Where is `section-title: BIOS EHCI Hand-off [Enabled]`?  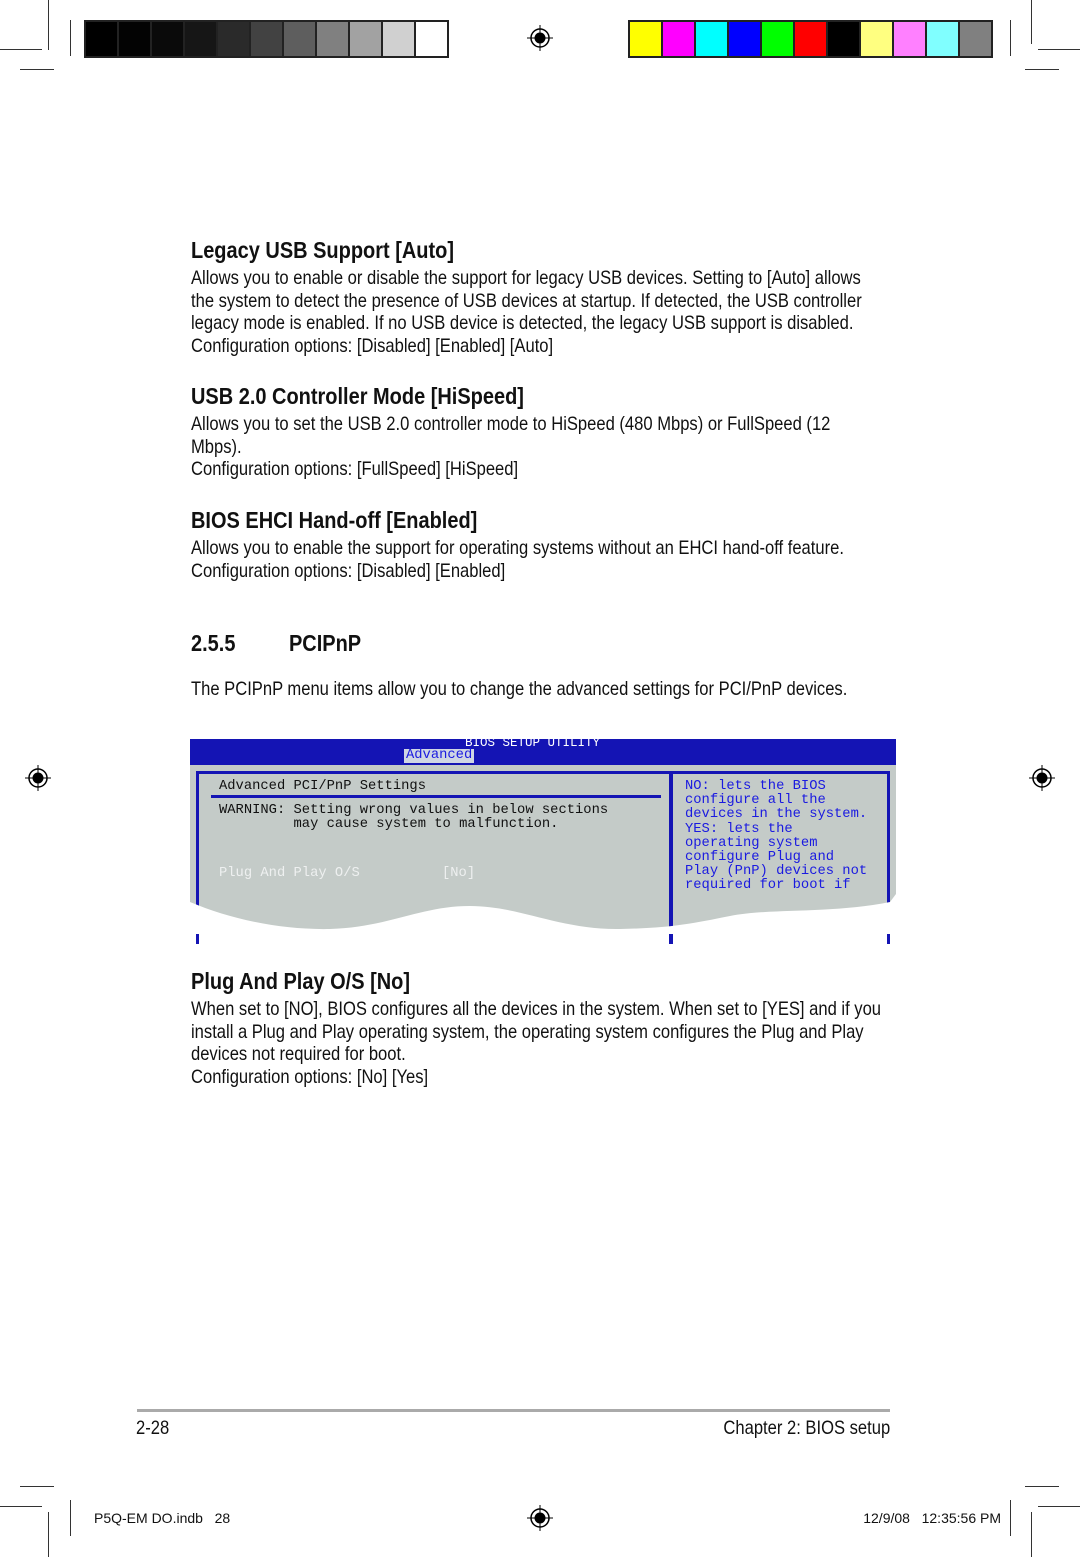
section-title: BIOS EHCI Hand-off [Enabled] is located at coordinates (334, 520).